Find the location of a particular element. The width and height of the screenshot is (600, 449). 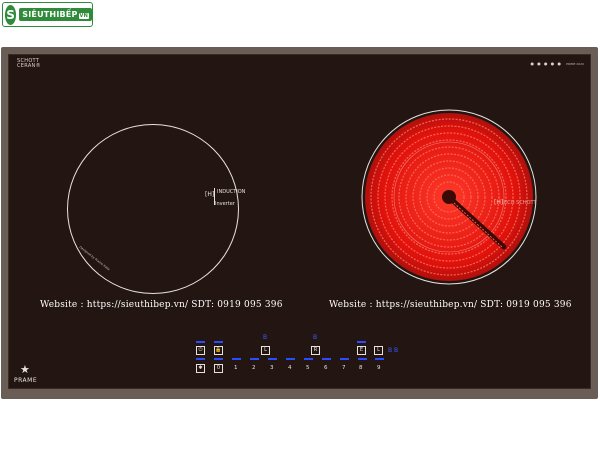

site-logo: S SIÊUTHIBẾP VN is located at coordinates (47, 14).